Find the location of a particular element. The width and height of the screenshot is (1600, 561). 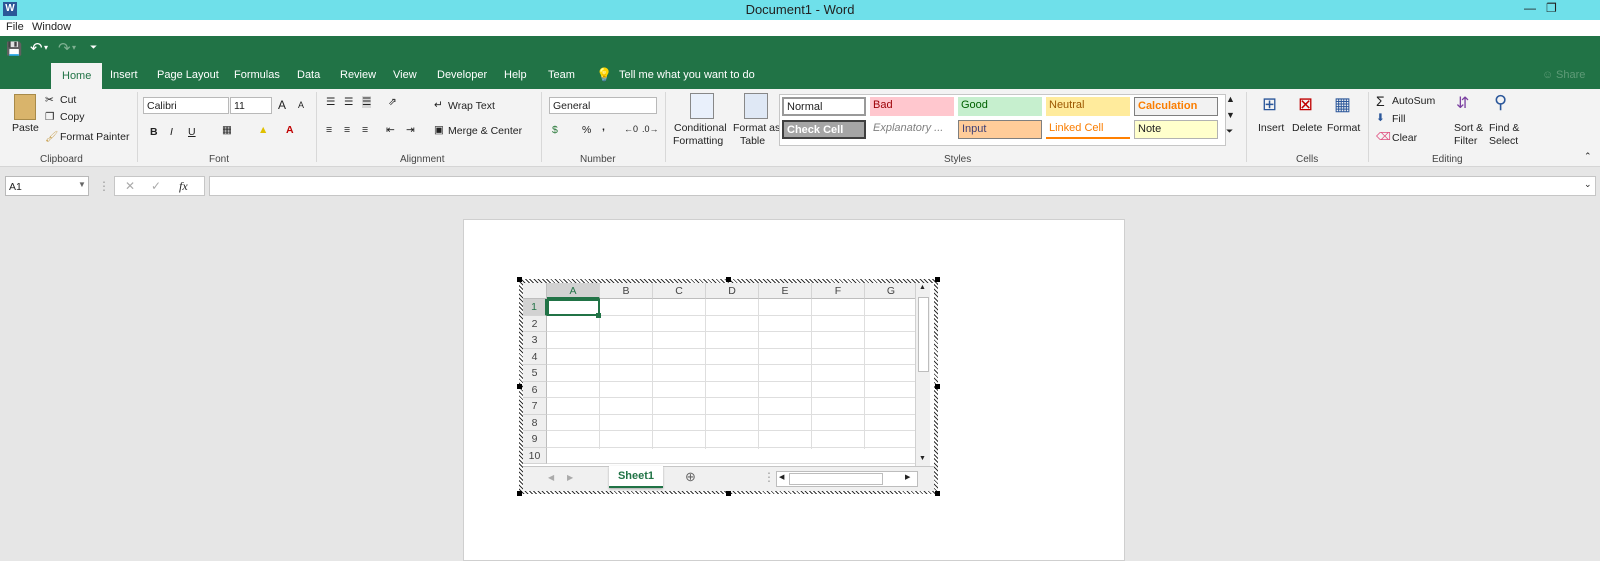

format-as-table-icon is located at coordinates (756, 106).